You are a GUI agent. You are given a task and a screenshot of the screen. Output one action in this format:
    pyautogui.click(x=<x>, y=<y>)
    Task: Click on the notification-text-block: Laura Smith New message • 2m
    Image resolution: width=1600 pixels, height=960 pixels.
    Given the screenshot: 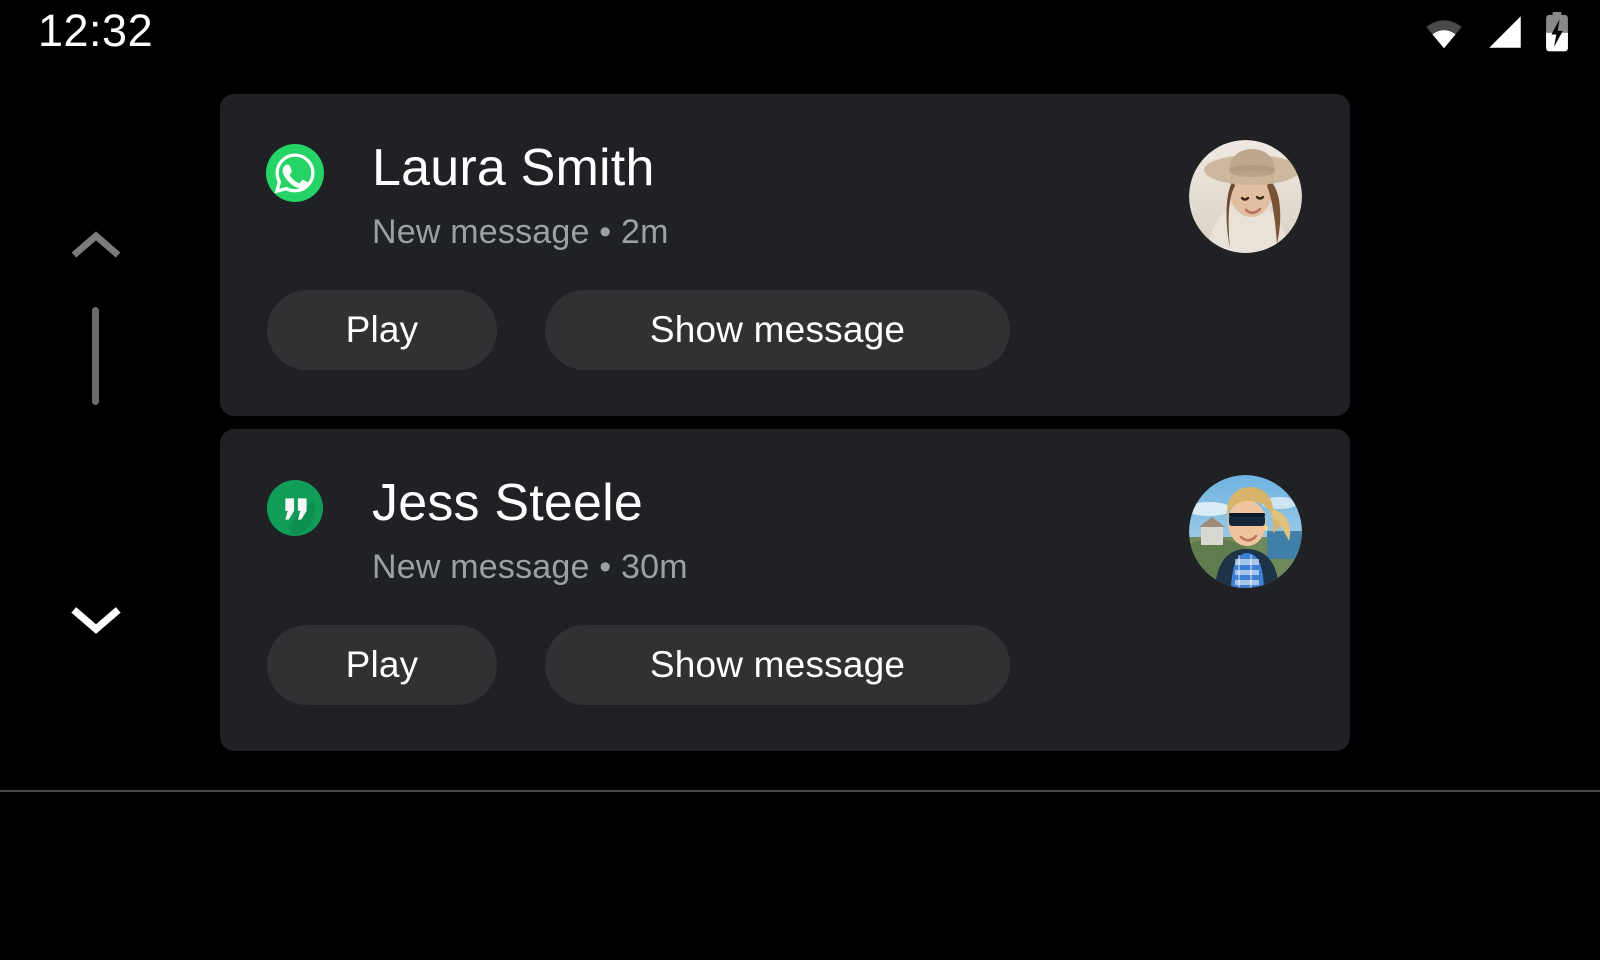 What is the action you would take?
    pyautogui.click(x=520, y=196)
    